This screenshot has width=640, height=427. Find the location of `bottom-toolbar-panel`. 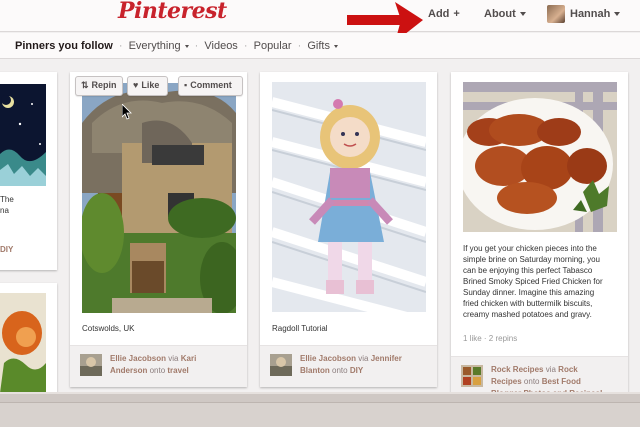

bottom-toolbar-panel is located at coordinates (320, 414).